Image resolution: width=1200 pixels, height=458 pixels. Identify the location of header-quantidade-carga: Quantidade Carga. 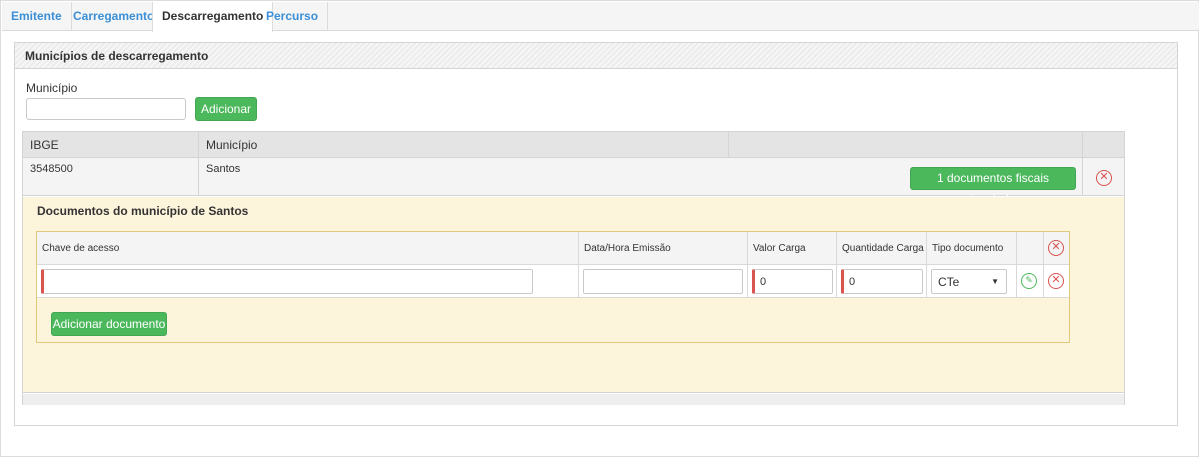
(882, 248).